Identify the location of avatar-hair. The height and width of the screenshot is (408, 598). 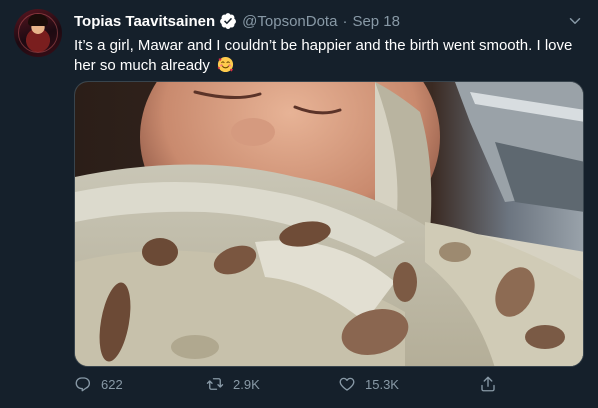
(38, 20).